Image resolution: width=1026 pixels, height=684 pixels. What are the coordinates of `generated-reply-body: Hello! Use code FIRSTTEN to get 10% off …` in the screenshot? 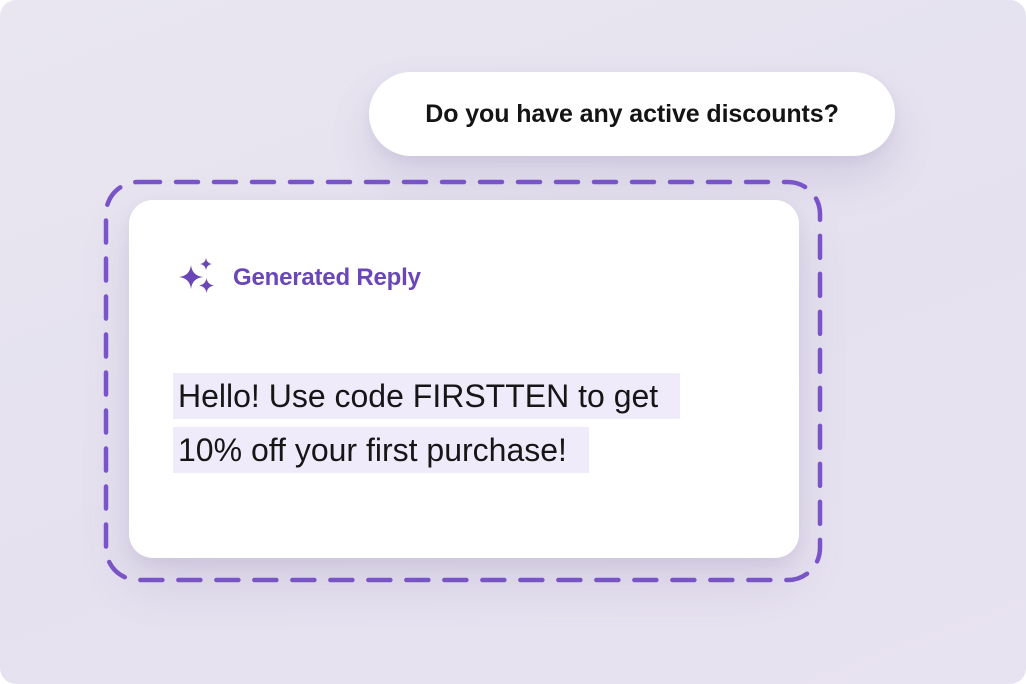 It's located at (463, 427).